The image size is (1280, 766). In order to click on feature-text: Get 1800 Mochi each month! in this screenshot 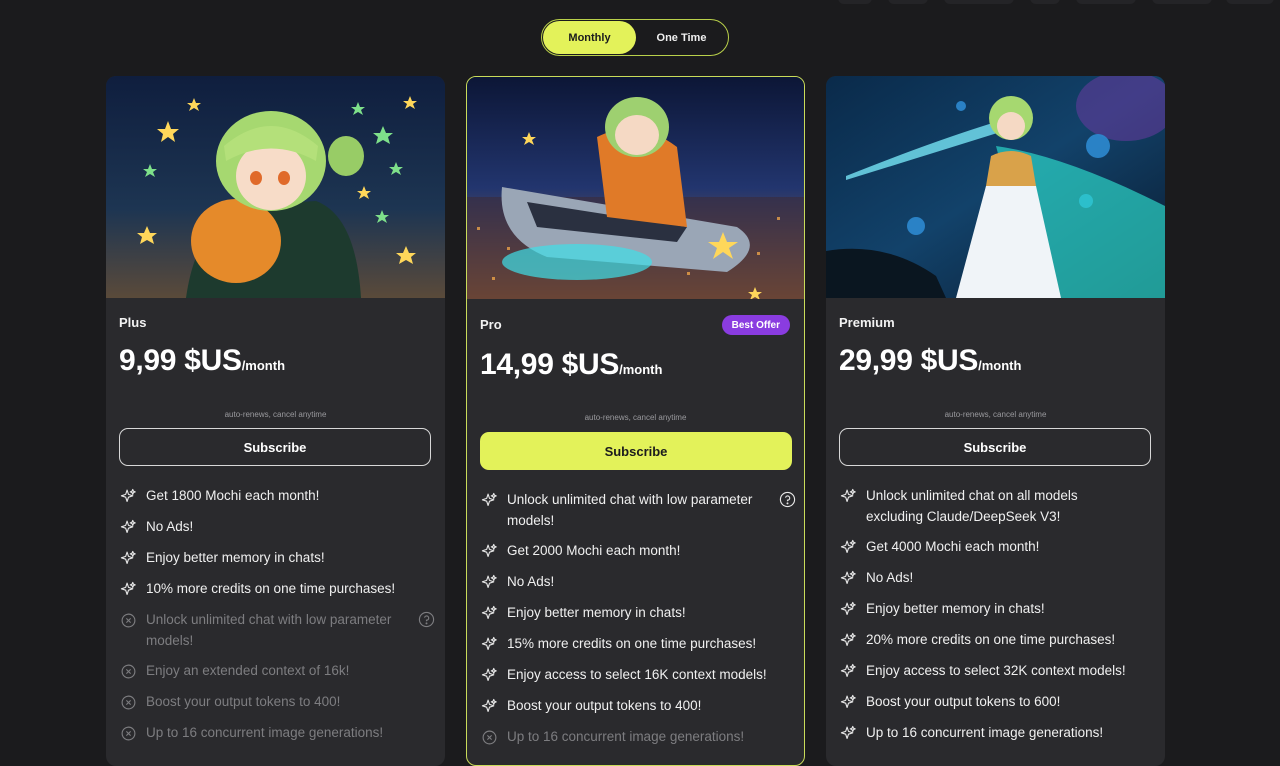, I will do `click(233, 495)`.